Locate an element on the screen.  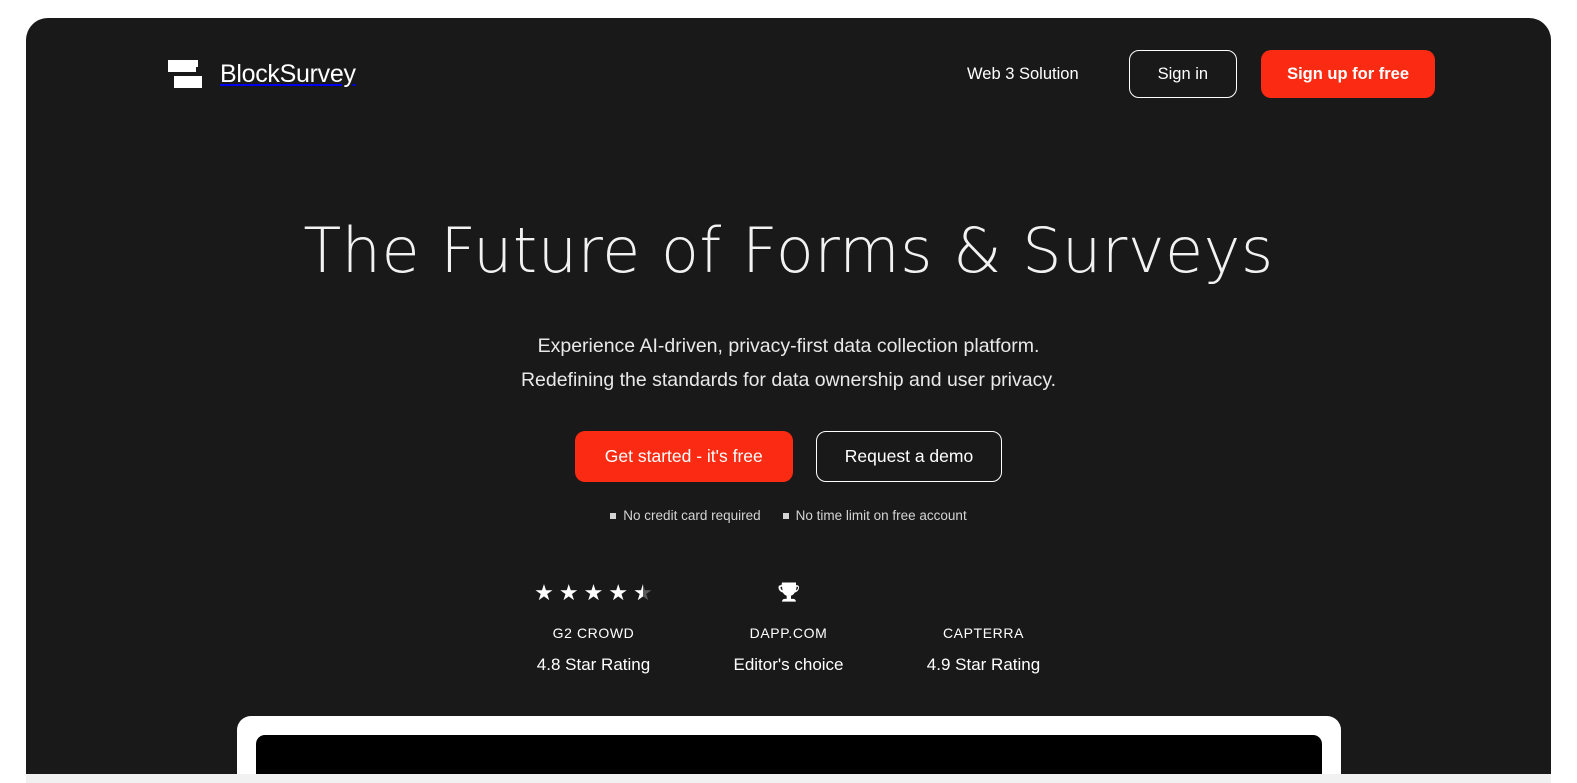
badge-value: 4.8 Star Rating is located at coordinates (593, 665).